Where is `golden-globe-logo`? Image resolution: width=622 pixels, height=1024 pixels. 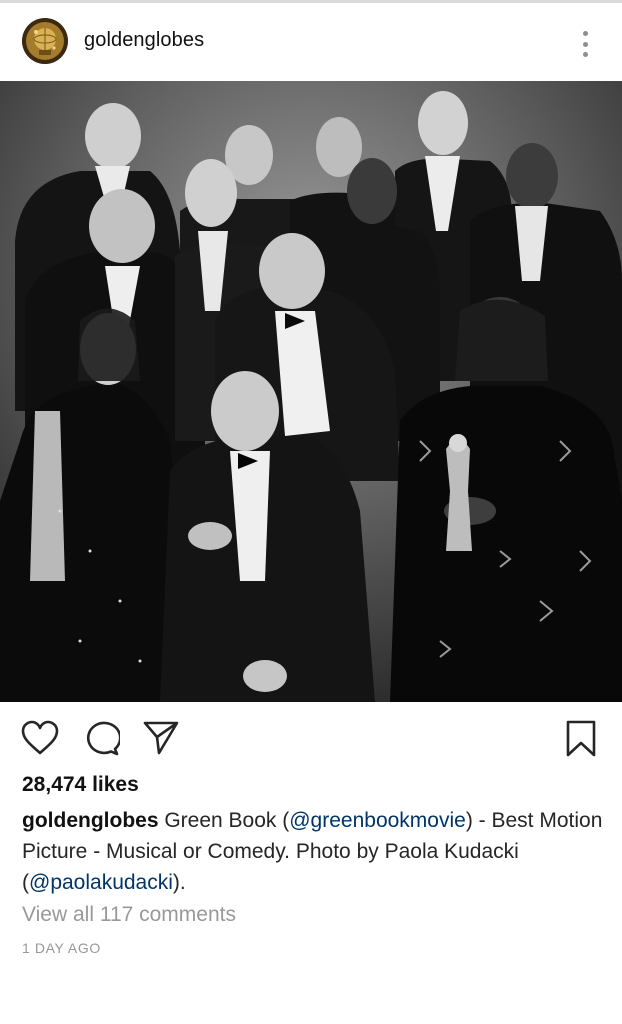 golden-globe-logo is located at coordinates (45, 41).